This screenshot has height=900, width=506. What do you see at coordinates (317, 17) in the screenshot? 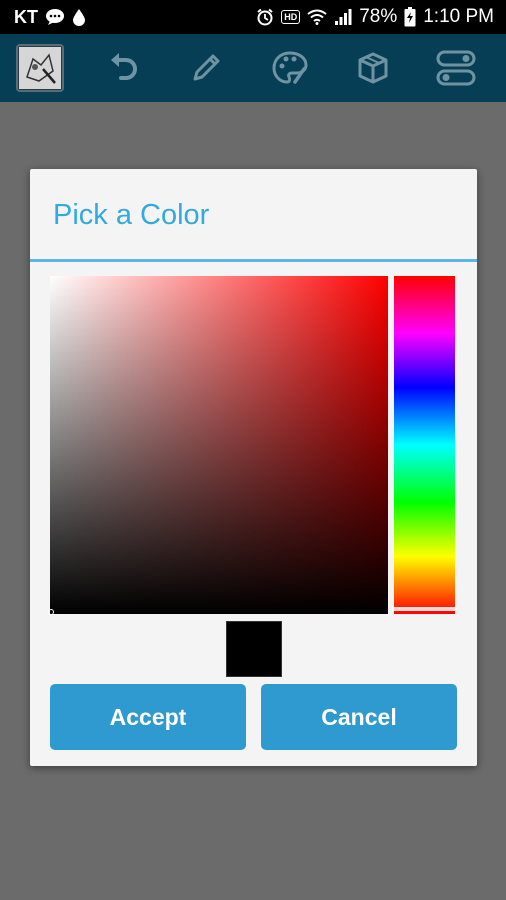
I see `wifi-icon` at bounding box center [317, 17].